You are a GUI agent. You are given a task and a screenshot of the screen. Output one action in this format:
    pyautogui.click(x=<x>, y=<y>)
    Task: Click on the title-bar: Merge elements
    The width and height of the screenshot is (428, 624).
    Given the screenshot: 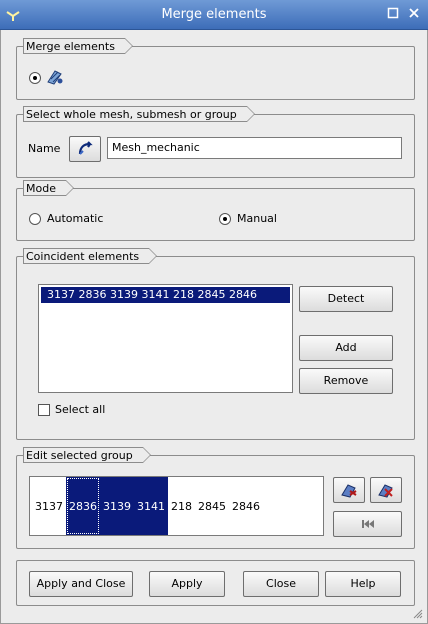 What is the action you would take?
    pyautogui.click(x=214, y=15)
    